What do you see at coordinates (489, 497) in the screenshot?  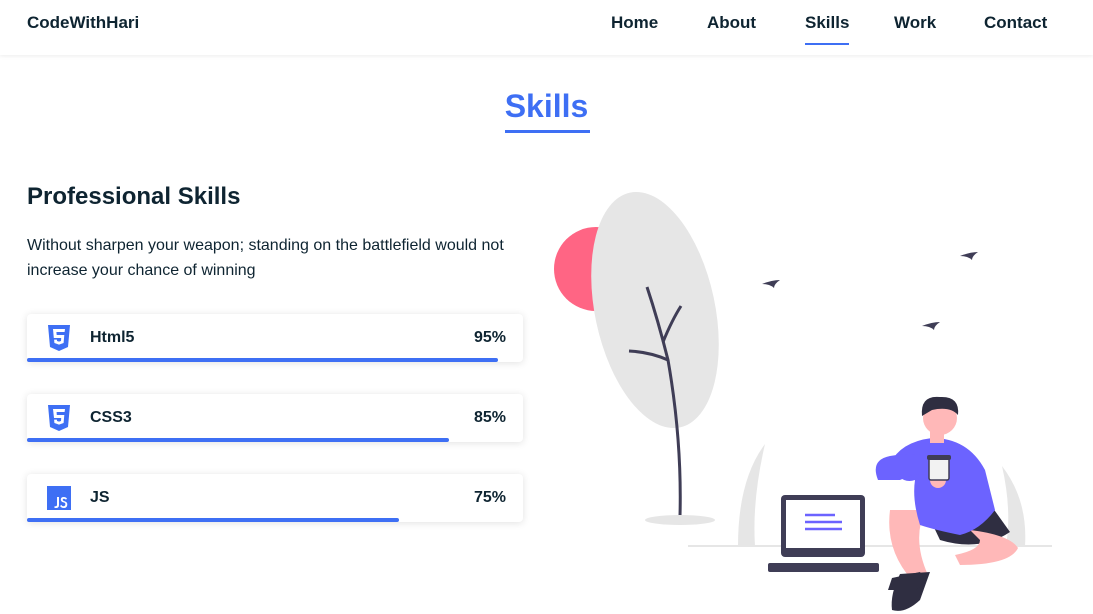 I see `skill-percent: 75%` at bounding box center [489, 497].